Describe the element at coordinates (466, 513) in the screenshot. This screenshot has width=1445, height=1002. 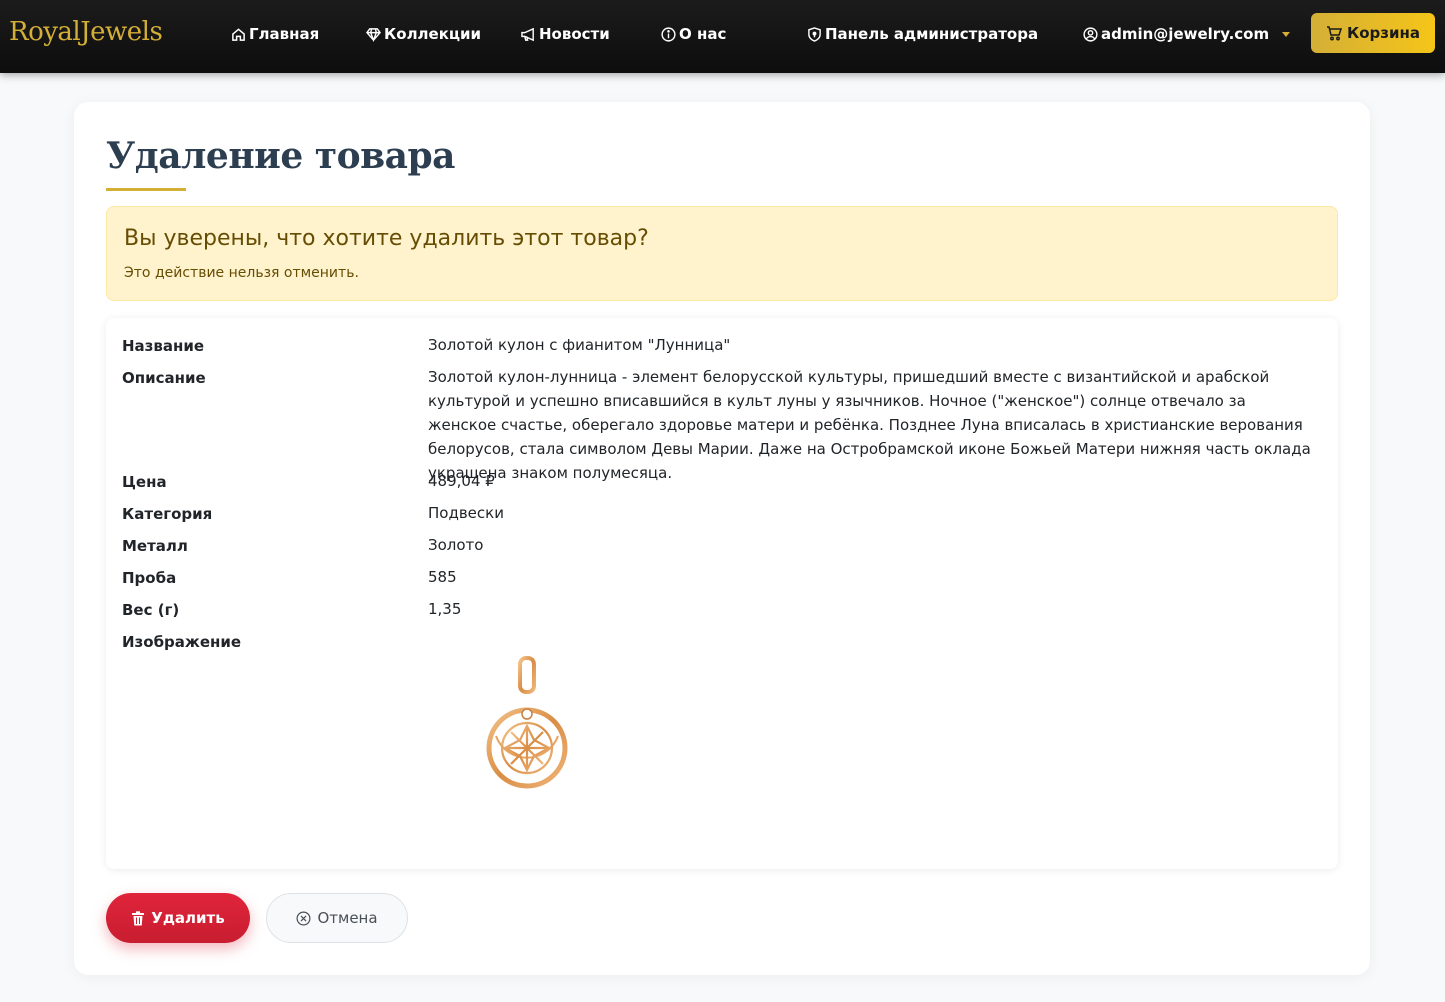
I see `category-value: Подвески` at that location.